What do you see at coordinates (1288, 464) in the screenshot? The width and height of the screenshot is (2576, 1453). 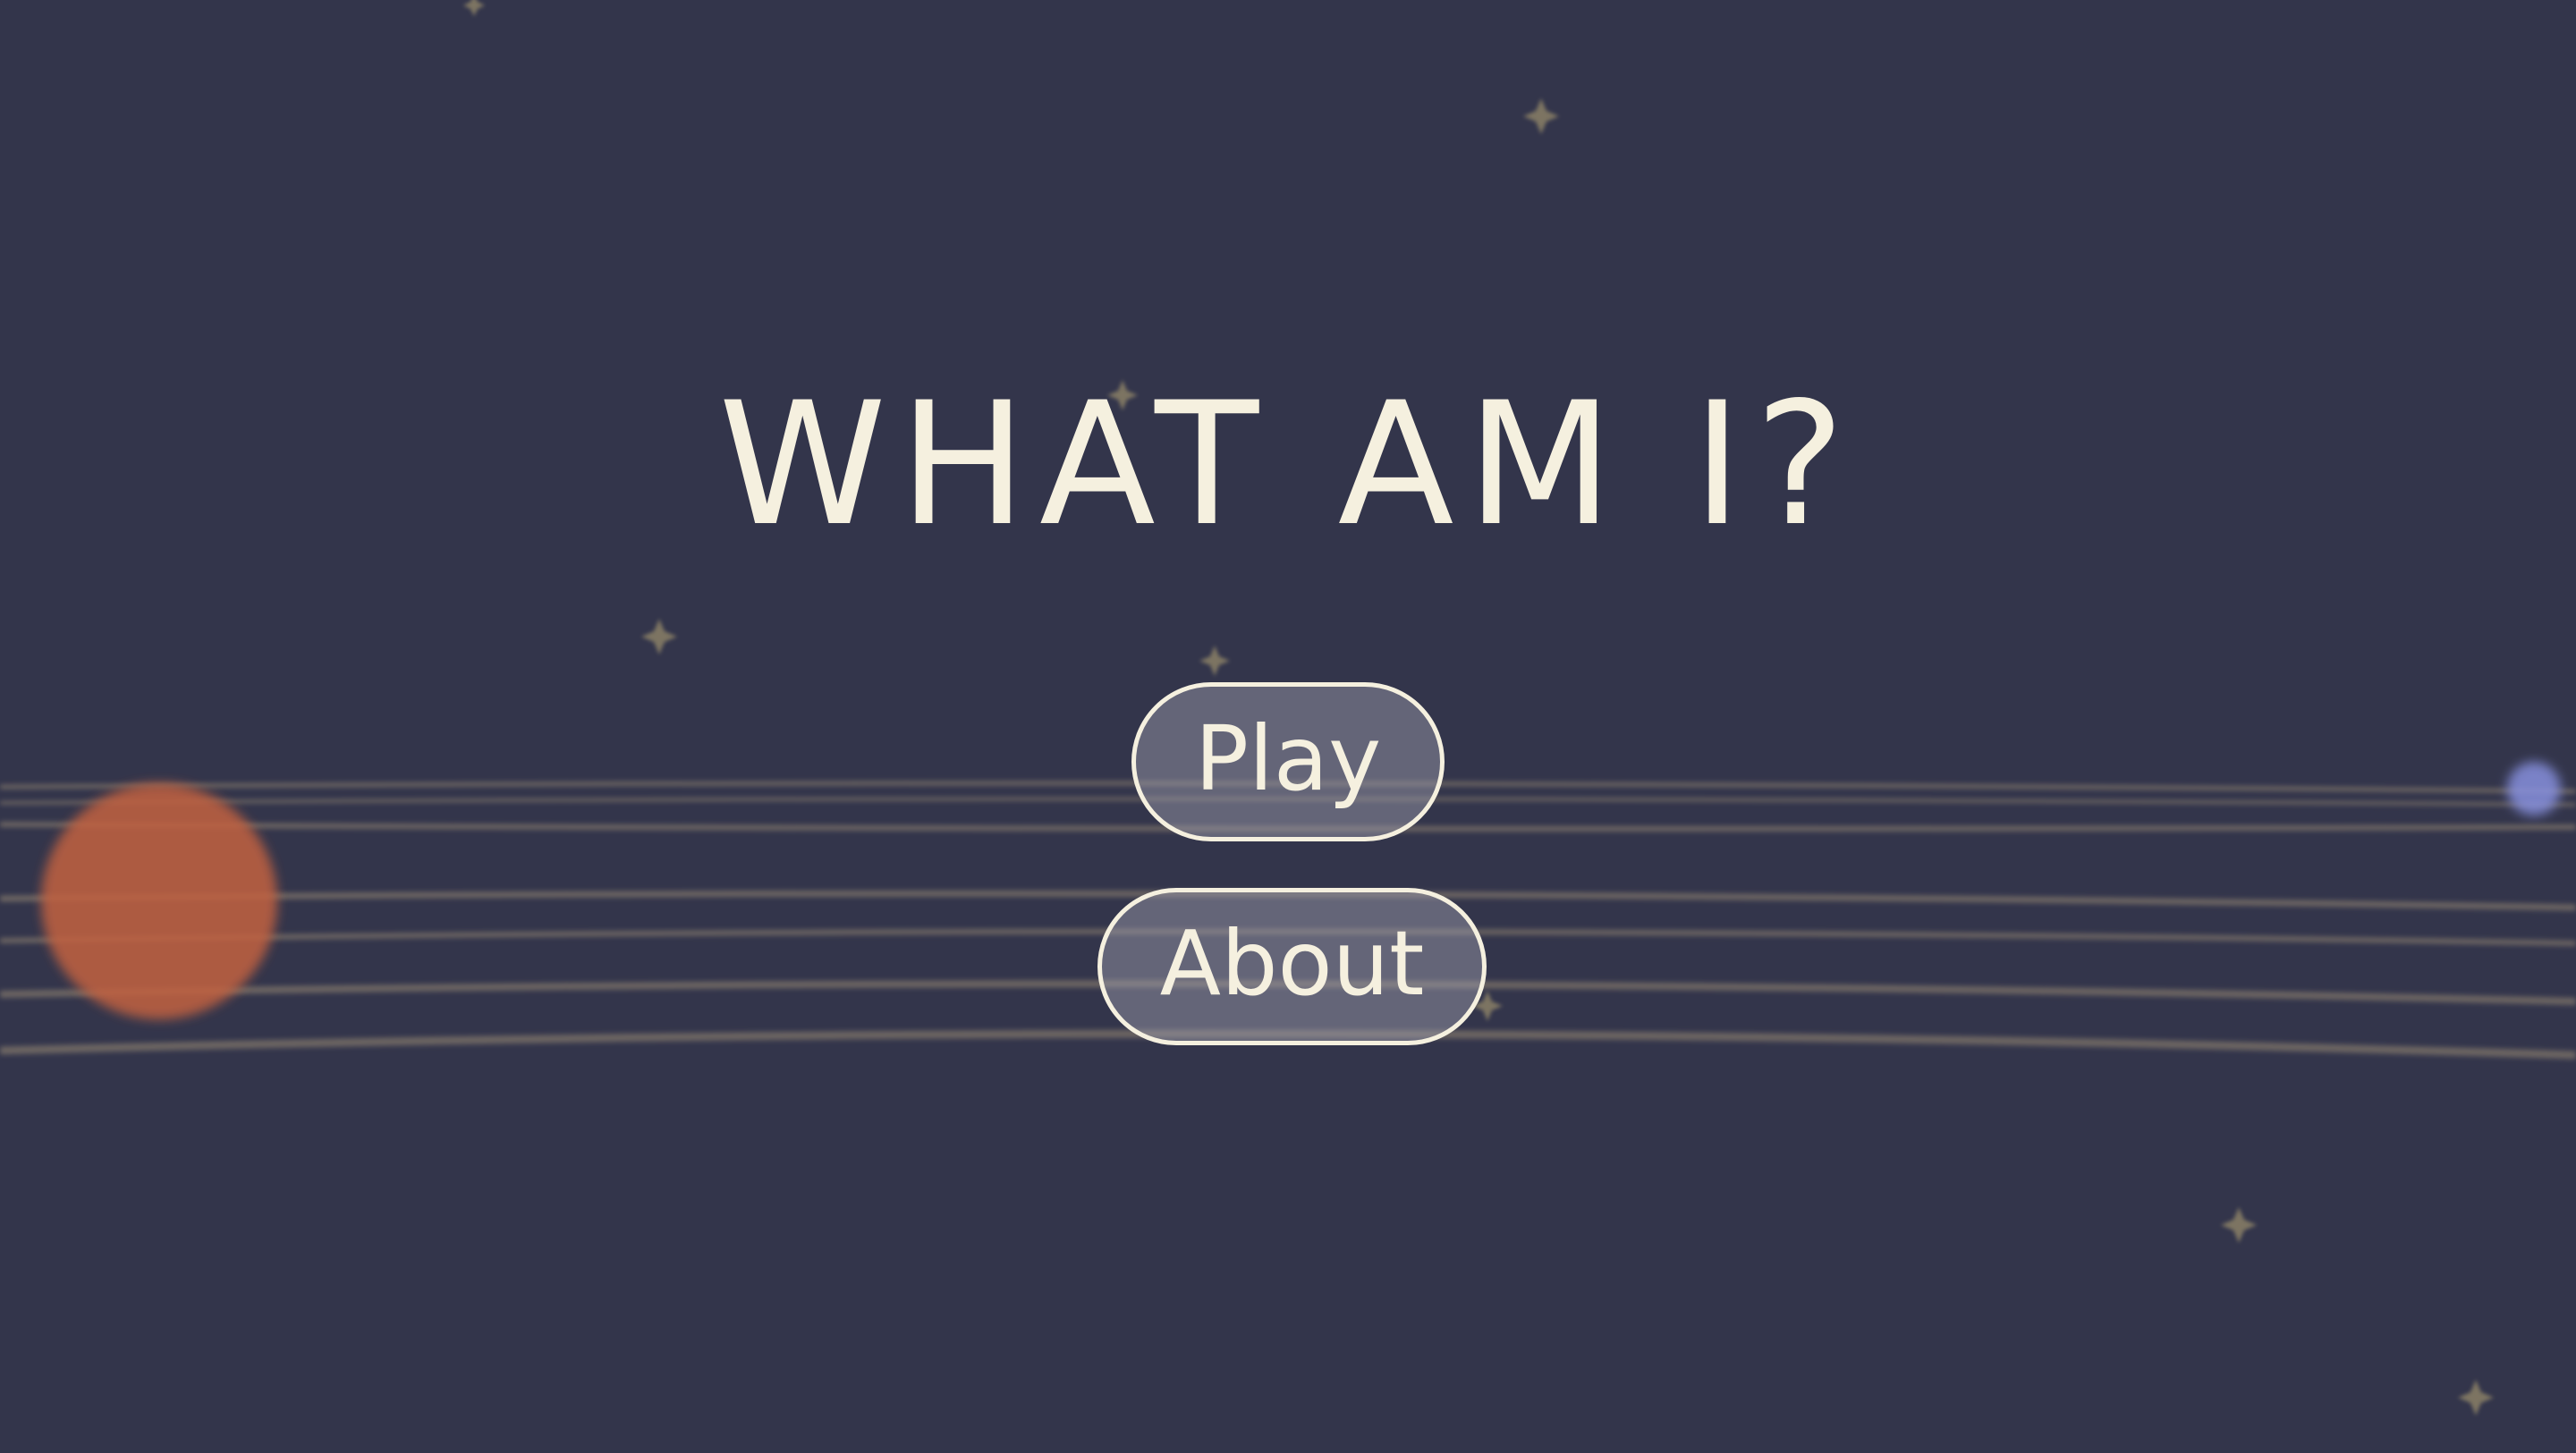 I see `game-title: WHAT AM I?` at bounding box center [1288, 464].